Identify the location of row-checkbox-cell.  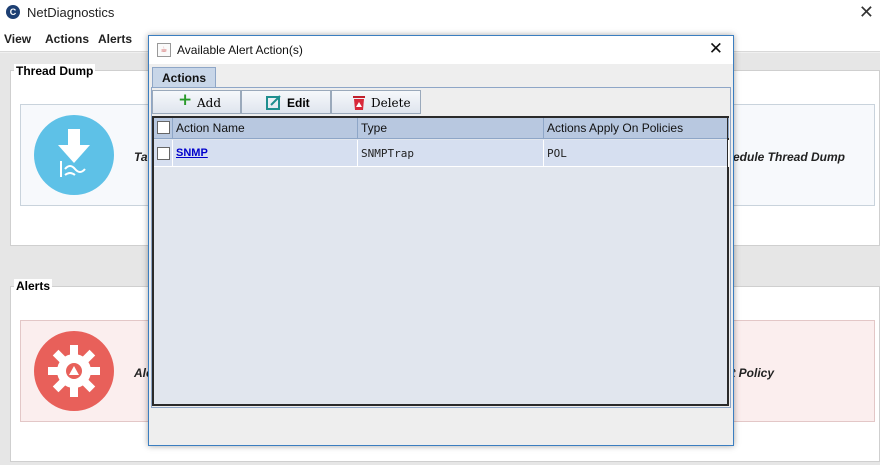
(163, 153).